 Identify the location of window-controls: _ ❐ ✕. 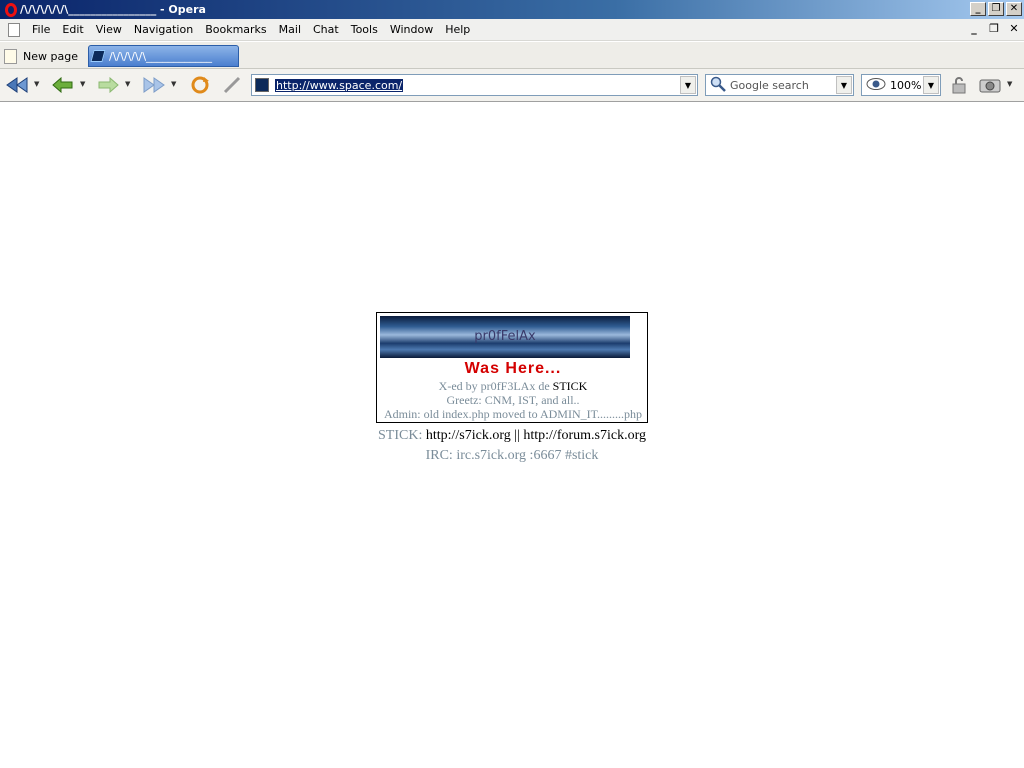
(996, 9).